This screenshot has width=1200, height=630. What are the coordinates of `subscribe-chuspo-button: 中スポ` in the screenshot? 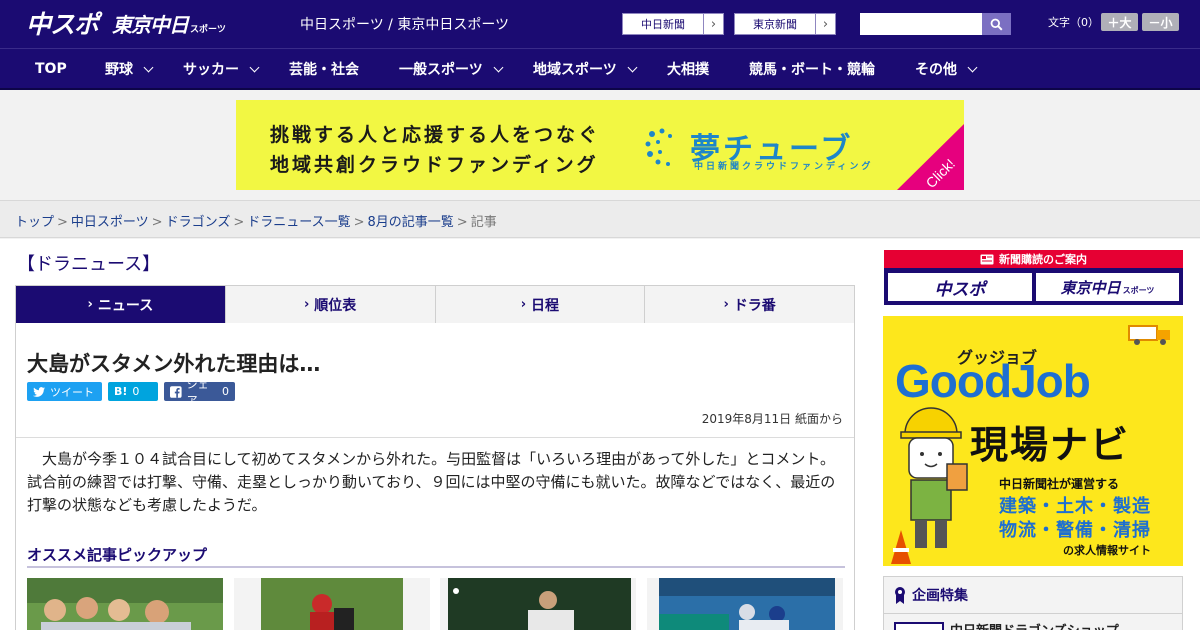 It's located at (960, 287).